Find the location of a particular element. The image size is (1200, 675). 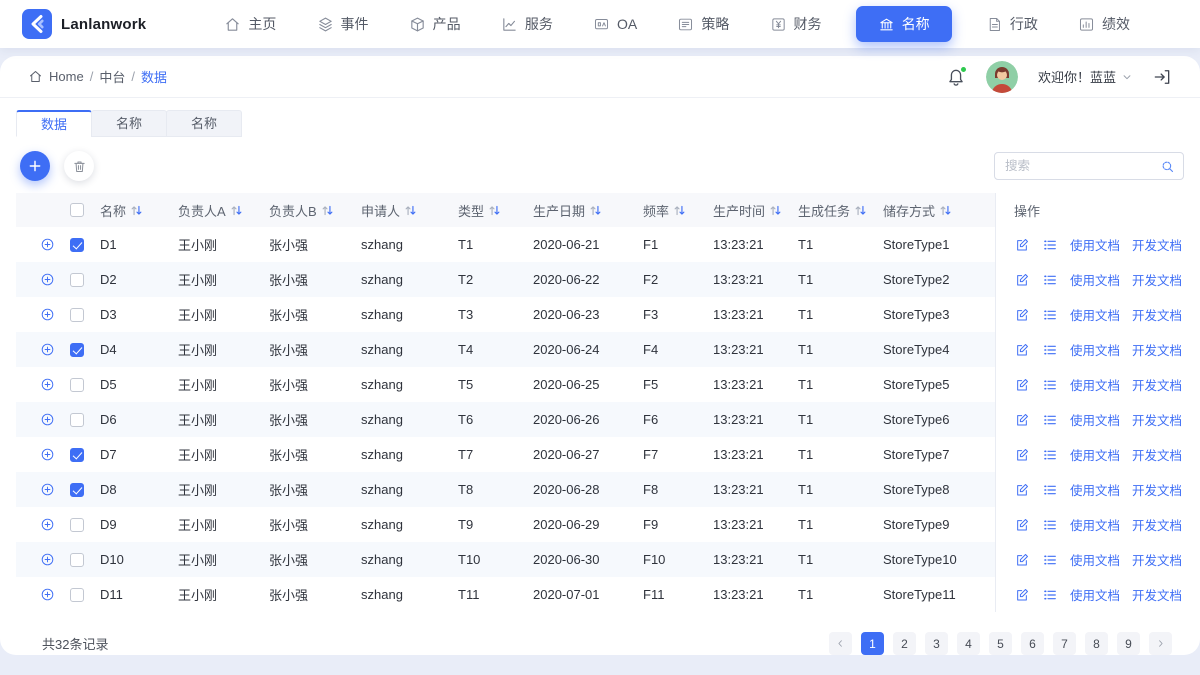

column-header-applicant: 申请人 is located at coordinates (409, 210).